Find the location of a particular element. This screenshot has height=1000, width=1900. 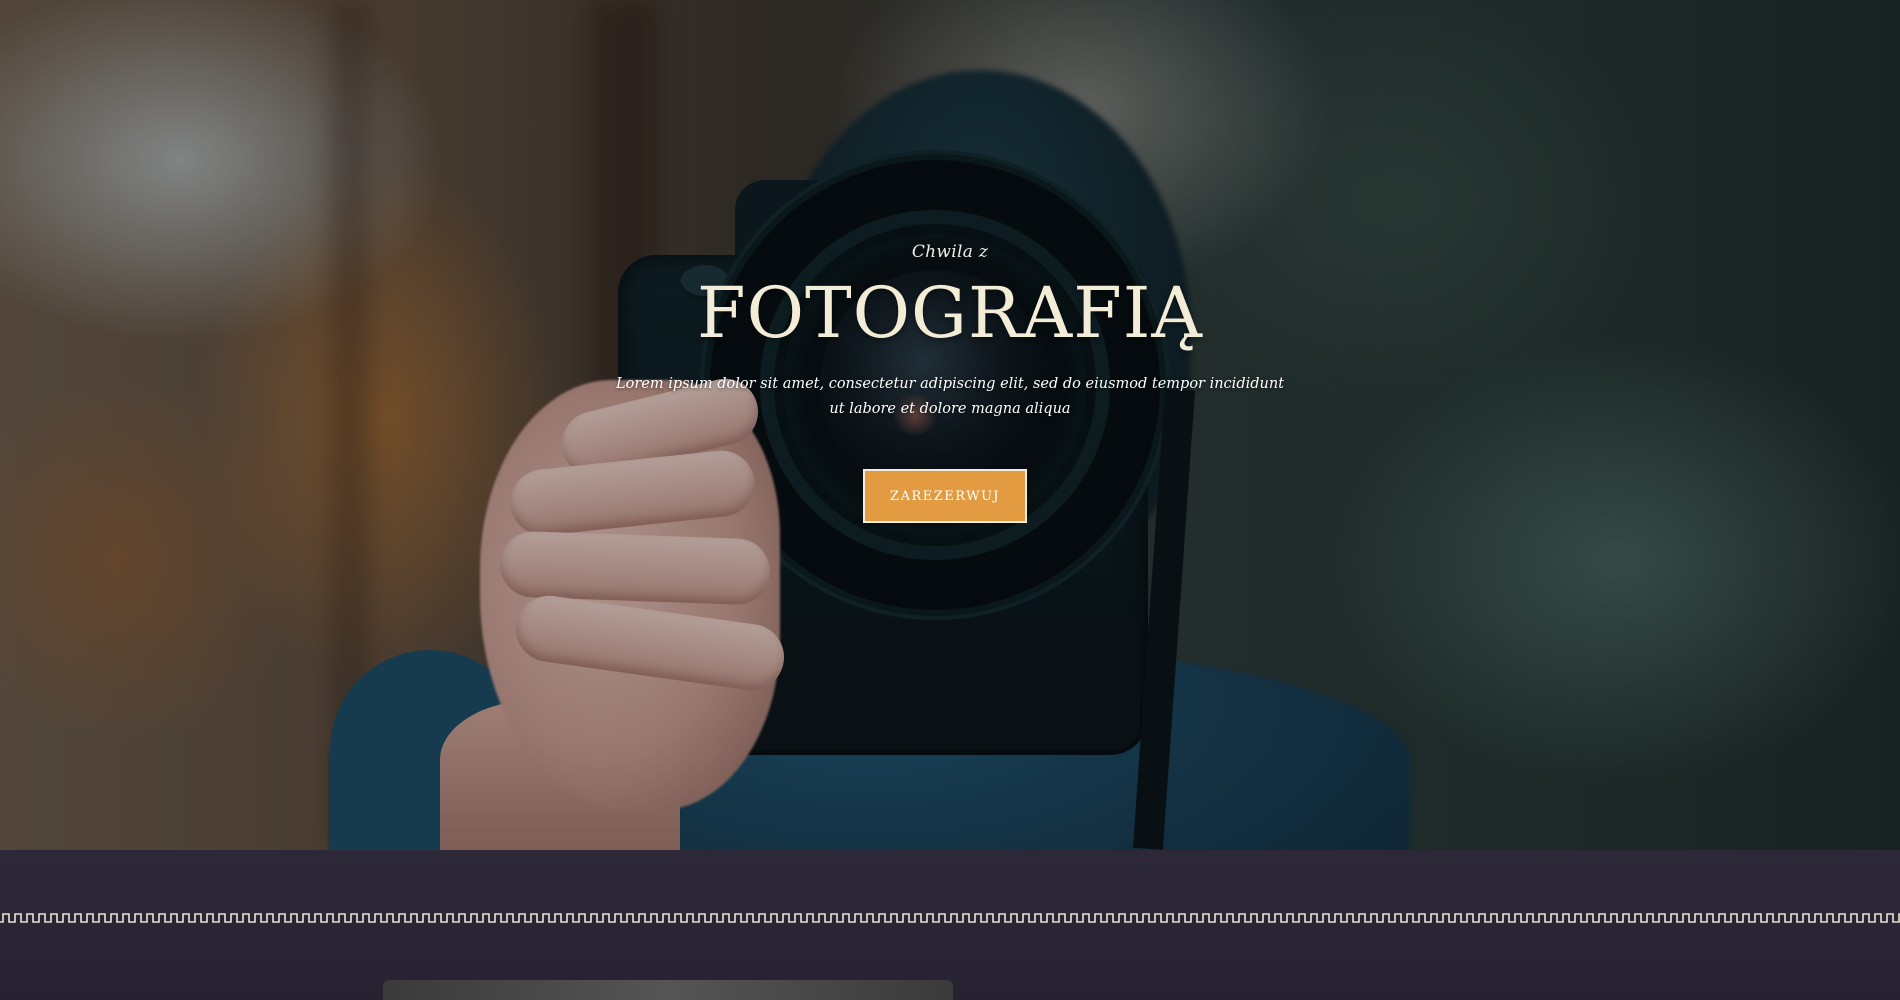

hero-eyebrow: Chwila z is located at coordinates (950, 252).